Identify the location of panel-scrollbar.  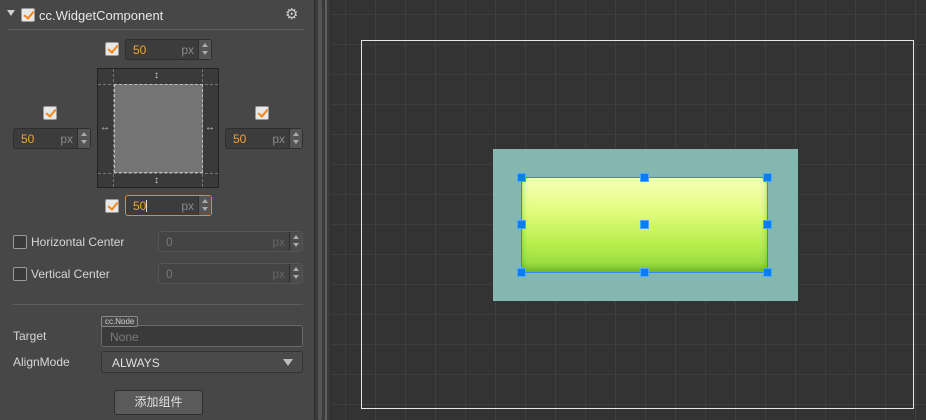
(322, 210).